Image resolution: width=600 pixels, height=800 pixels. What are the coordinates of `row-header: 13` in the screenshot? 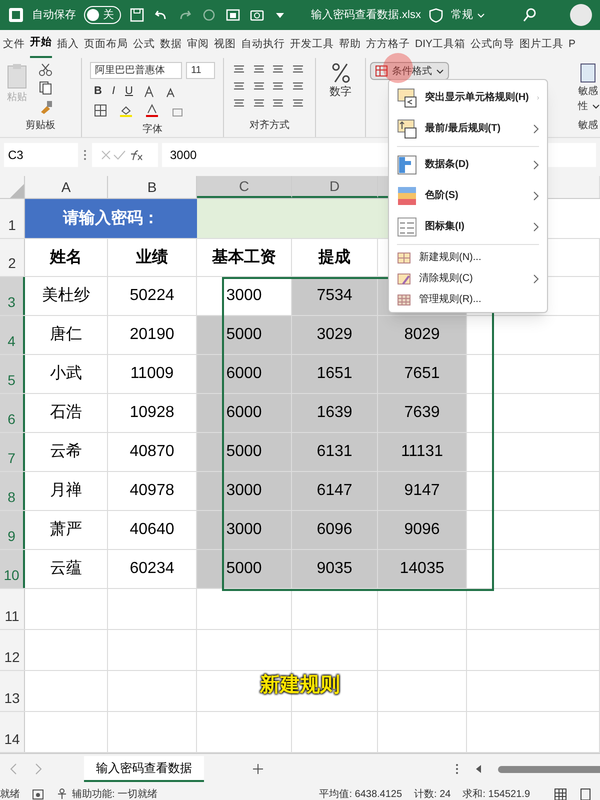 It's located at (12, 691).